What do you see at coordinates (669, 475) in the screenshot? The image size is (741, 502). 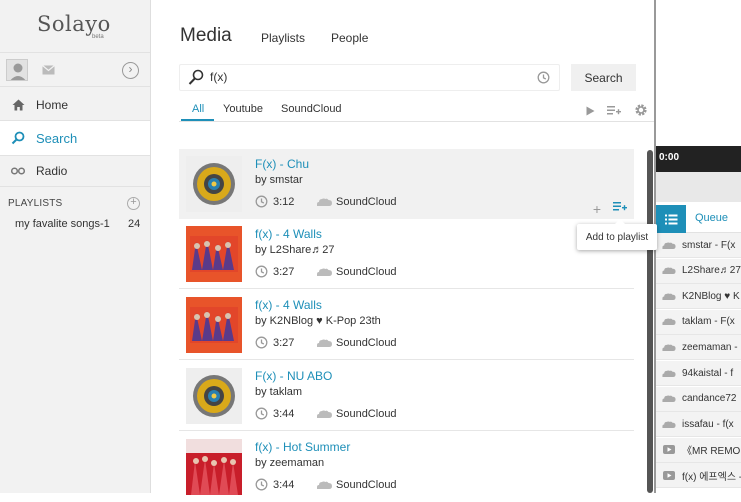 I see `youtube-icon` at bounding box center [669, 475].